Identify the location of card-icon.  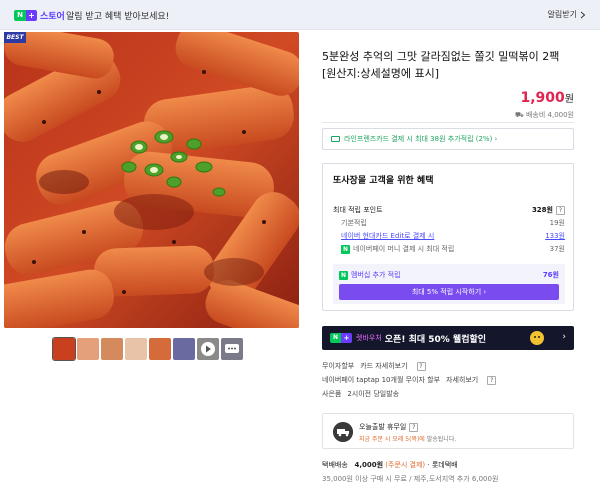
(335, 139).